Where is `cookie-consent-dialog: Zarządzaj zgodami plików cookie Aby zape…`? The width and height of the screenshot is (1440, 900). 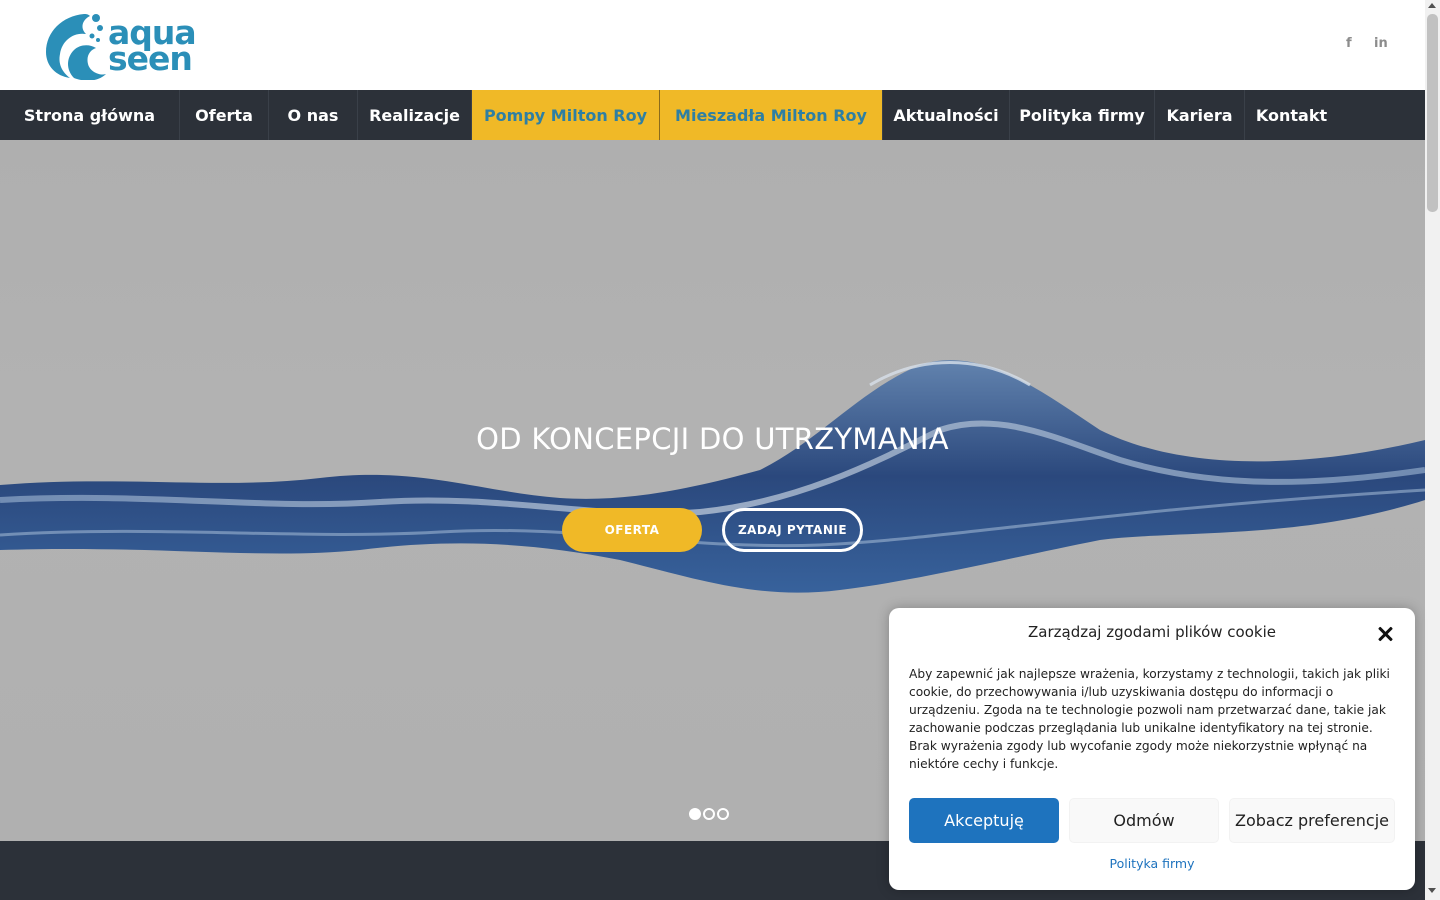
cookie-consent-dialog: Zarządzaj zgodami plików cookie Aby zape… is located at coordinates (1152, 749).